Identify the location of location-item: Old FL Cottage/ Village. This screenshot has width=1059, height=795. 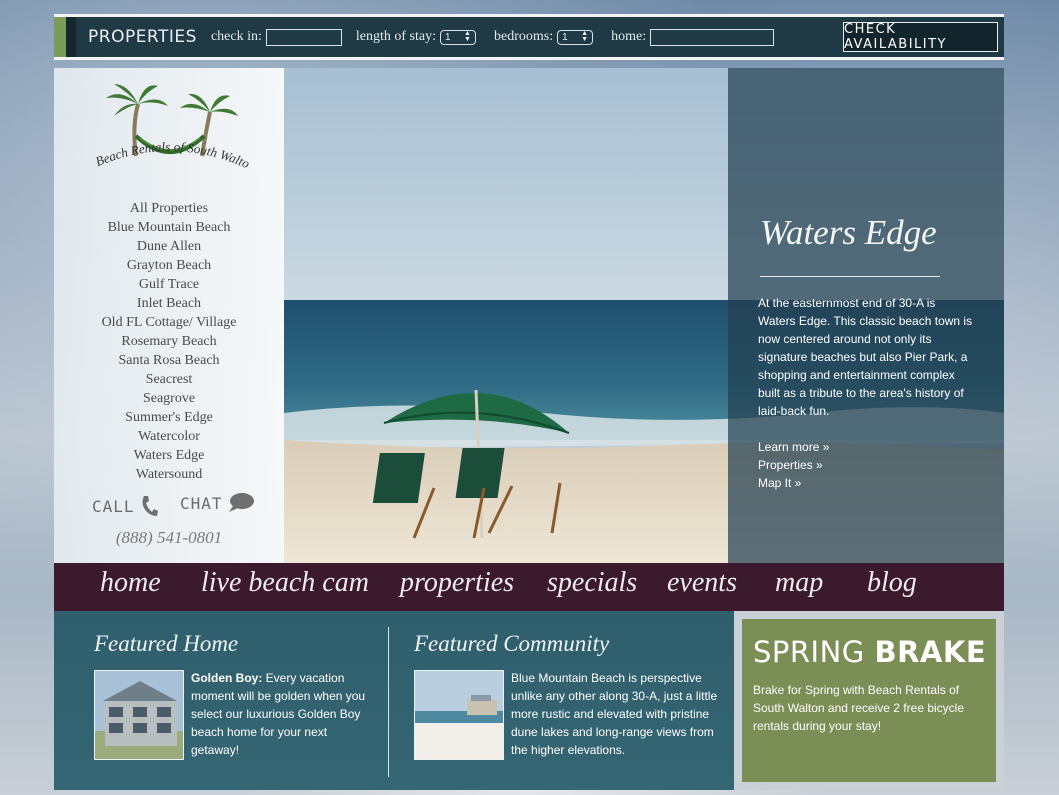
(169, 322).